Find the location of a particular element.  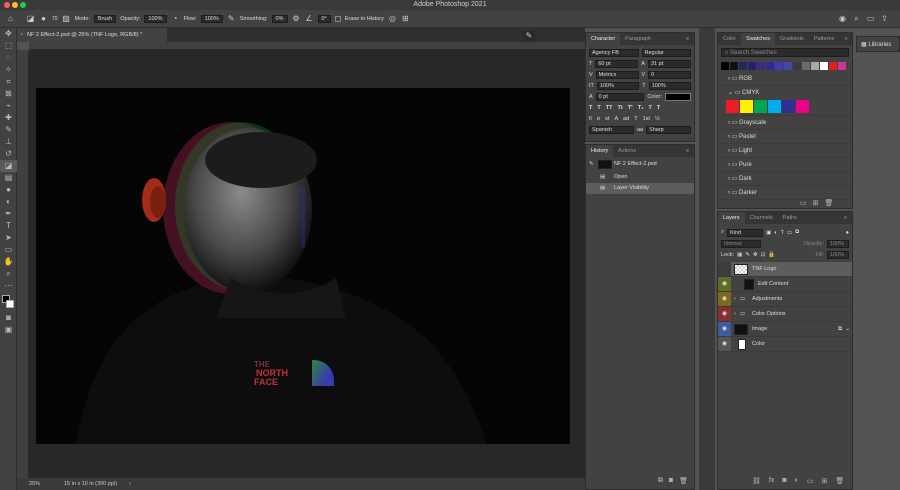

layer-opacity-field: 100% is located at coordinates (838, 243).